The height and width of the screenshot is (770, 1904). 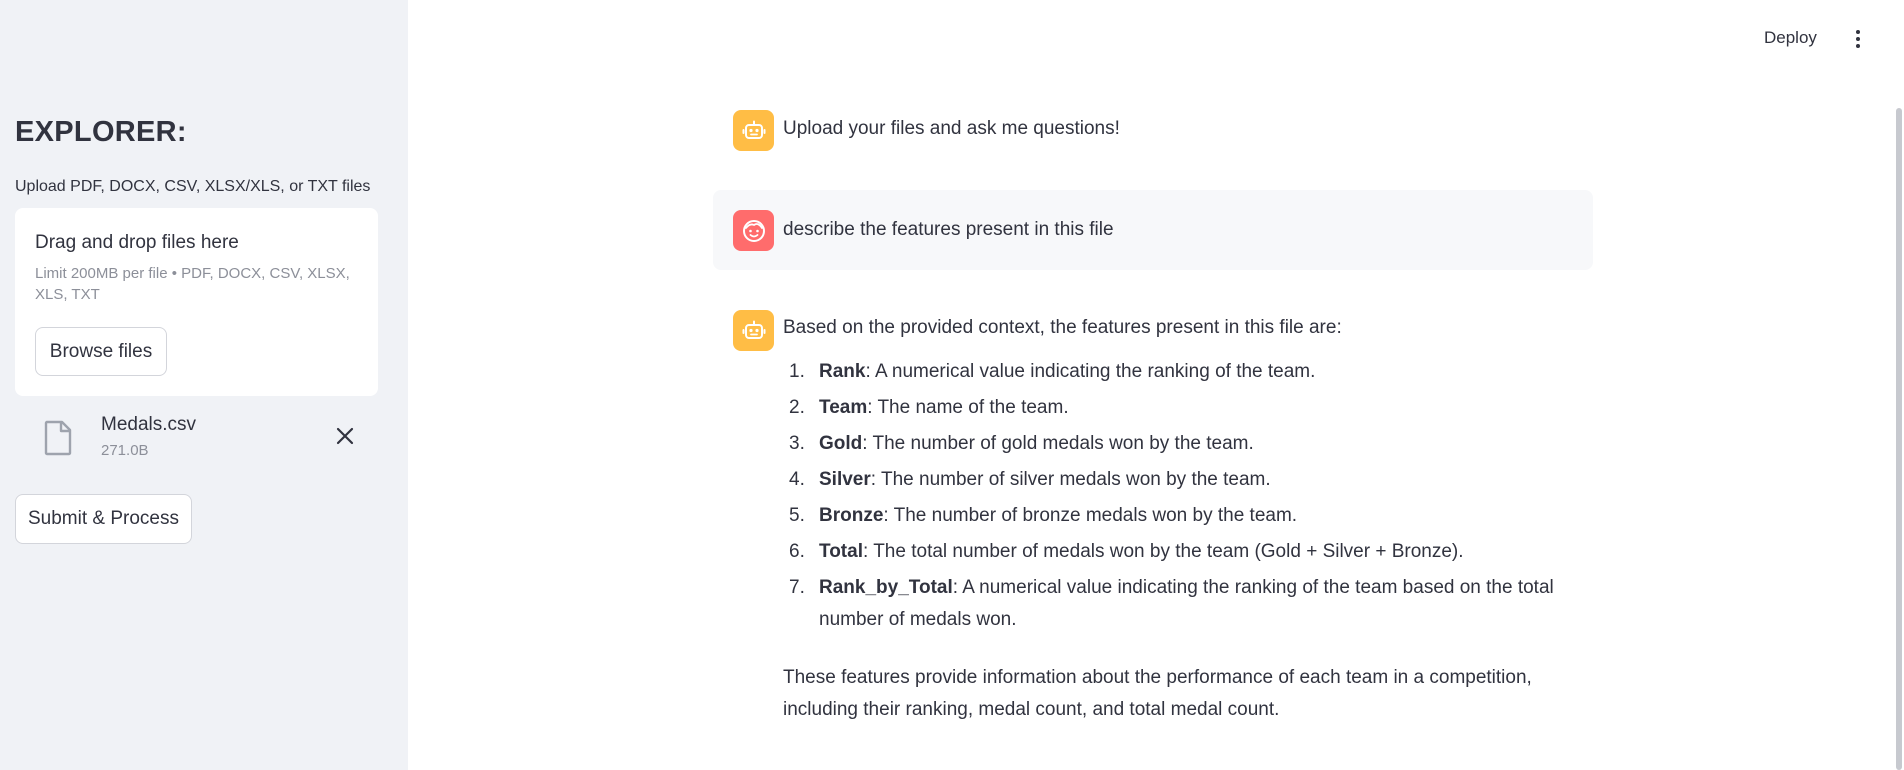 What do you see at coordinates (103, 519) in the screenshot?
I see `submit-process-button: Submit & Process` at bounding box center [103, 519].